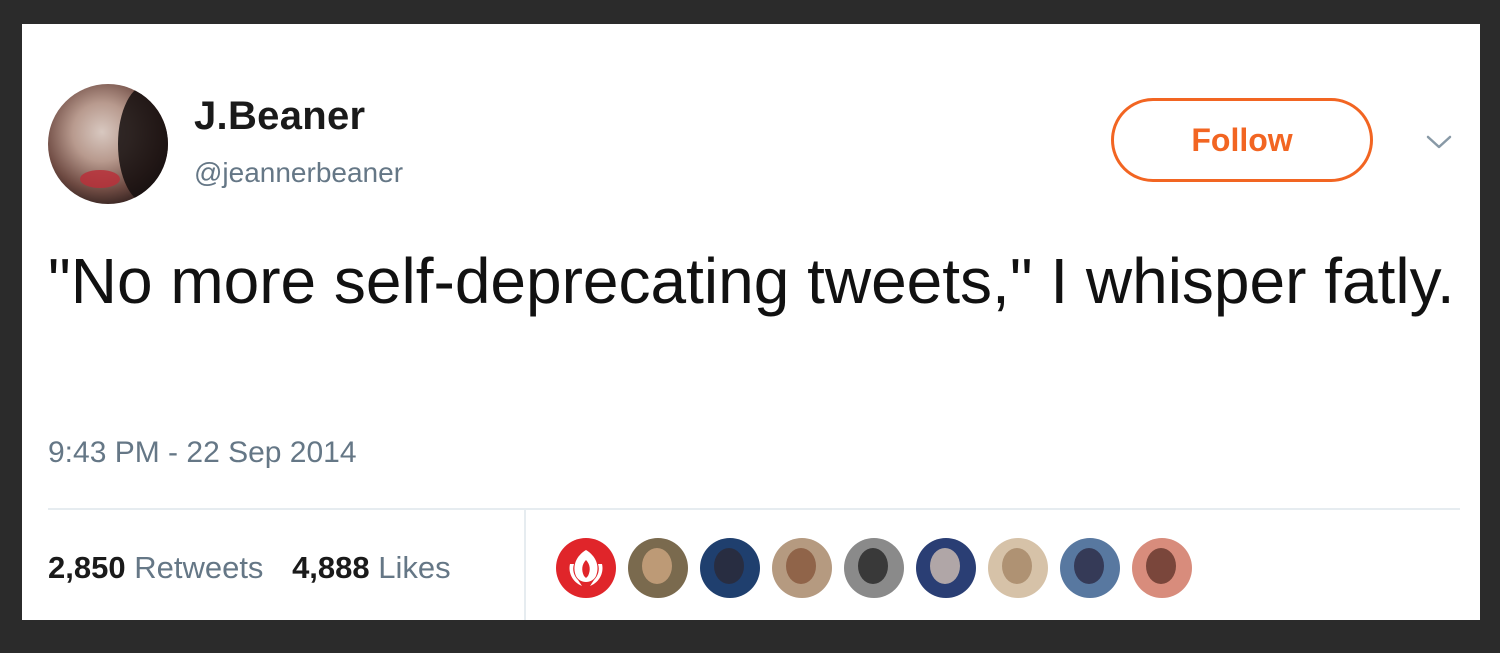 The height and width of the screenshot is (653, 1500). Describe the element at coordinates (1439, 142) in the screenshot. I see `chevron-down-icon` at that location.